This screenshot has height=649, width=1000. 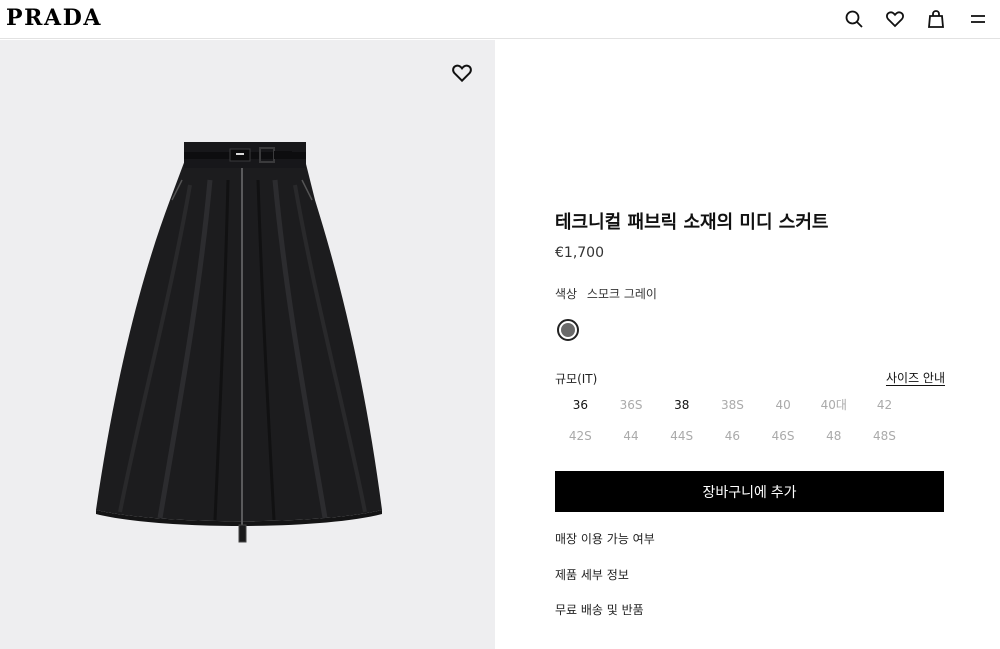 What do you see at coordinates (631, 405) in the screenshot?
I see `size-option: 36S` at bounding box center [631, 405].